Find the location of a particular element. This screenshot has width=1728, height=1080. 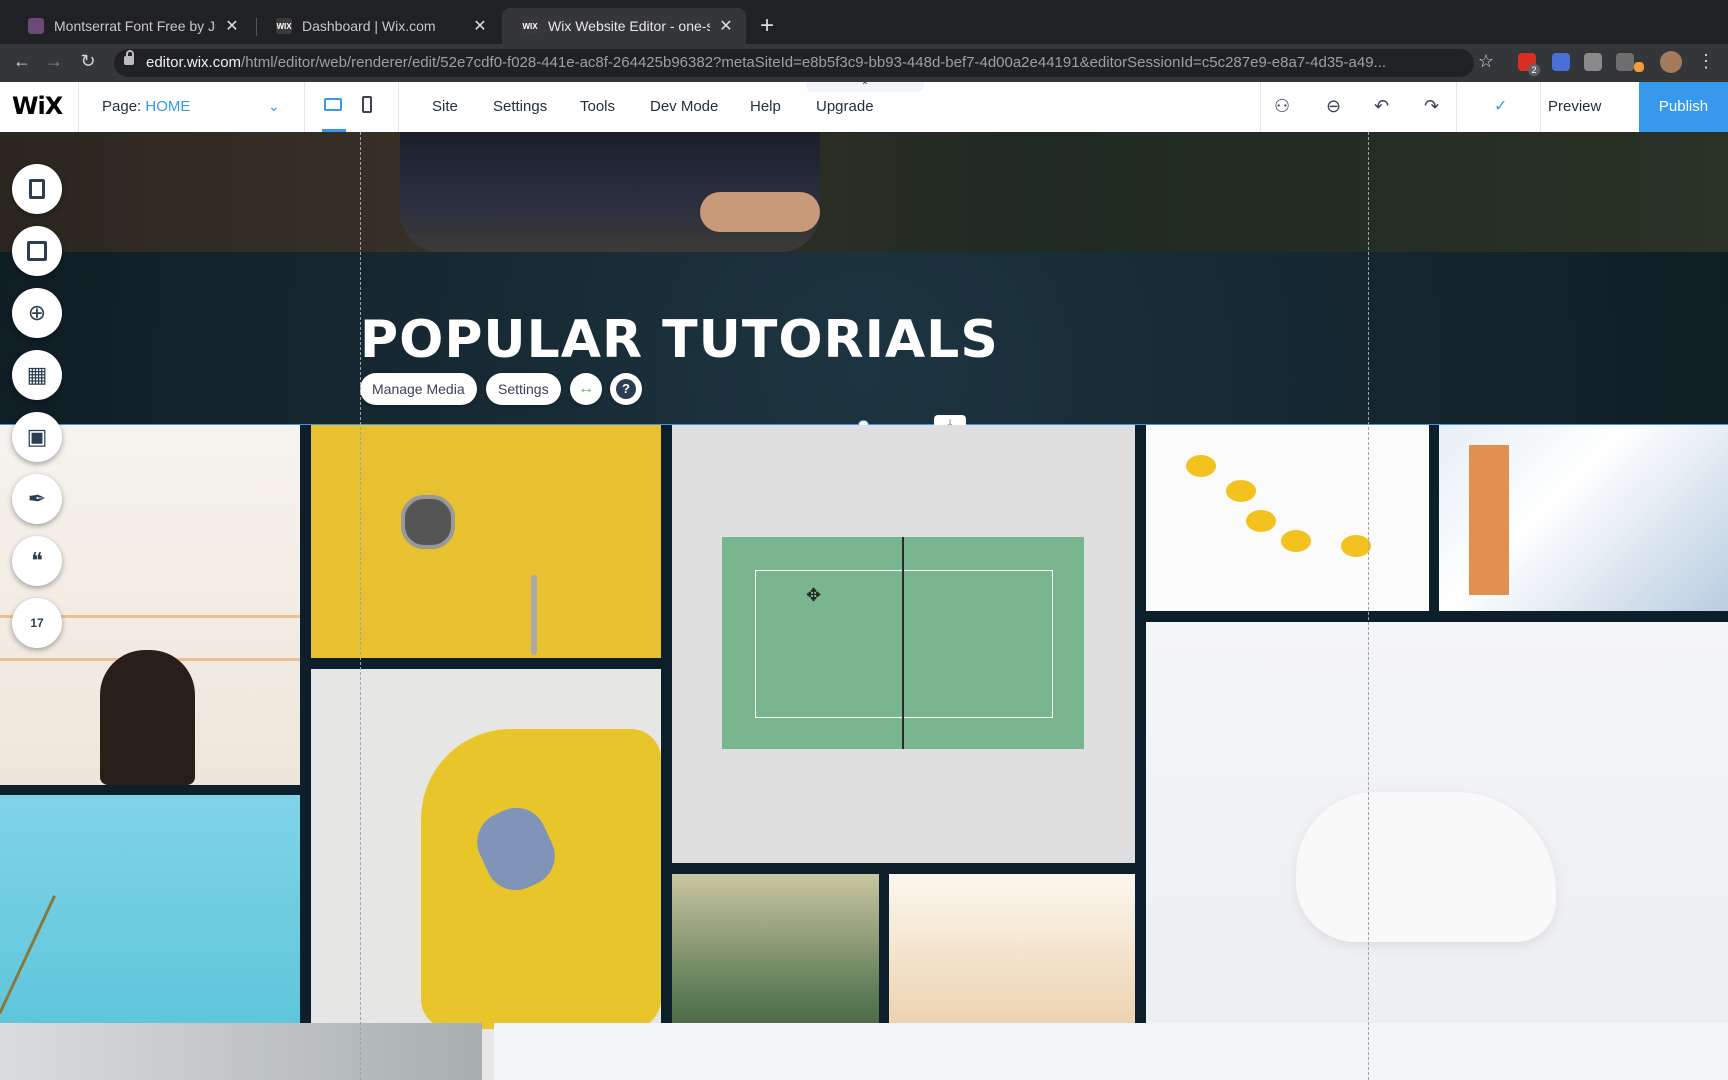

manage-media-button: Manage Media is located at coordinates (418, 389).